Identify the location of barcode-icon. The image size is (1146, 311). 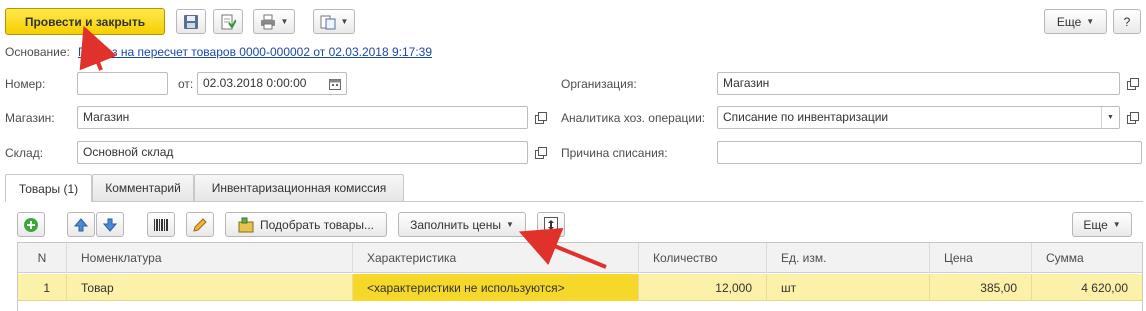
(161, 224).